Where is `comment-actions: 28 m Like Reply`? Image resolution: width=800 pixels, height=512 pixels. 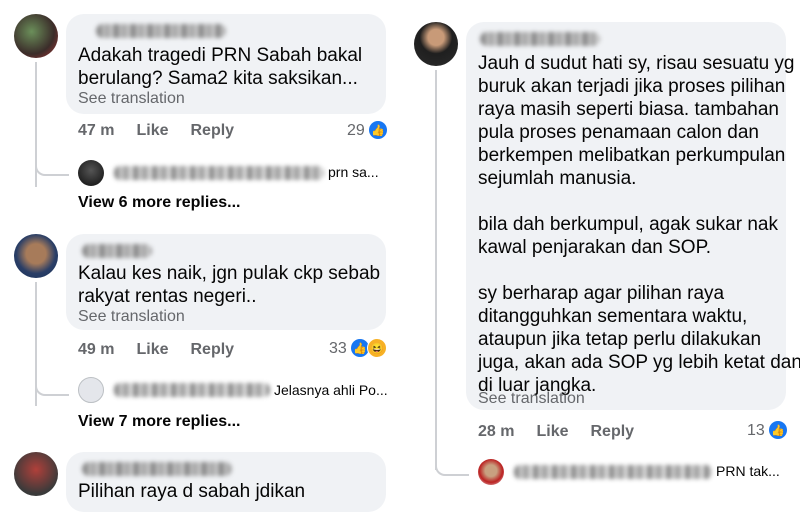 comment-actions: 28 m Like Reply is located at coordinates (556, 432).